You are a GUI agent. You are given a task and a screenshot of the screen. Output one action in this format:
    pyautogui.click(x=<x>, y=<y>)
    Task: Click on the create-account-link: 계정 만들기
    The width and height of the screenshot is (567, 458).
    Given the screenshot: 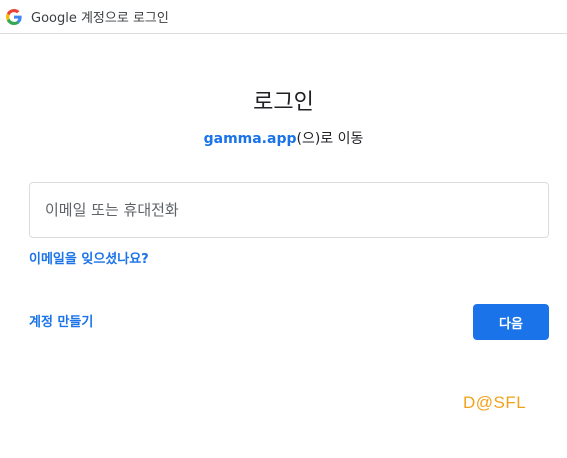 What is the action you would take?
    pyautogui.click(x=61, y=320)
    